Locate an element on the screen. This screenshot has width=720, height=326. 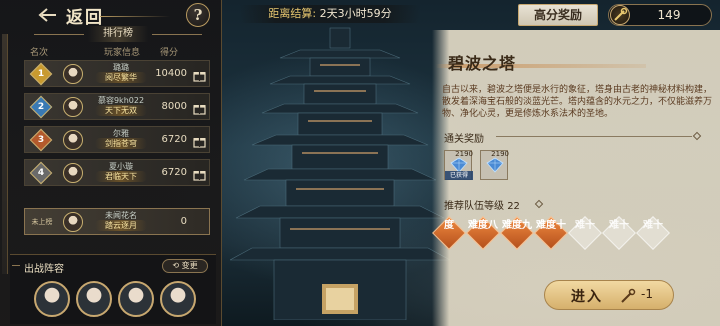
difficulty-label: 度 is located at coordinates (449, 225).